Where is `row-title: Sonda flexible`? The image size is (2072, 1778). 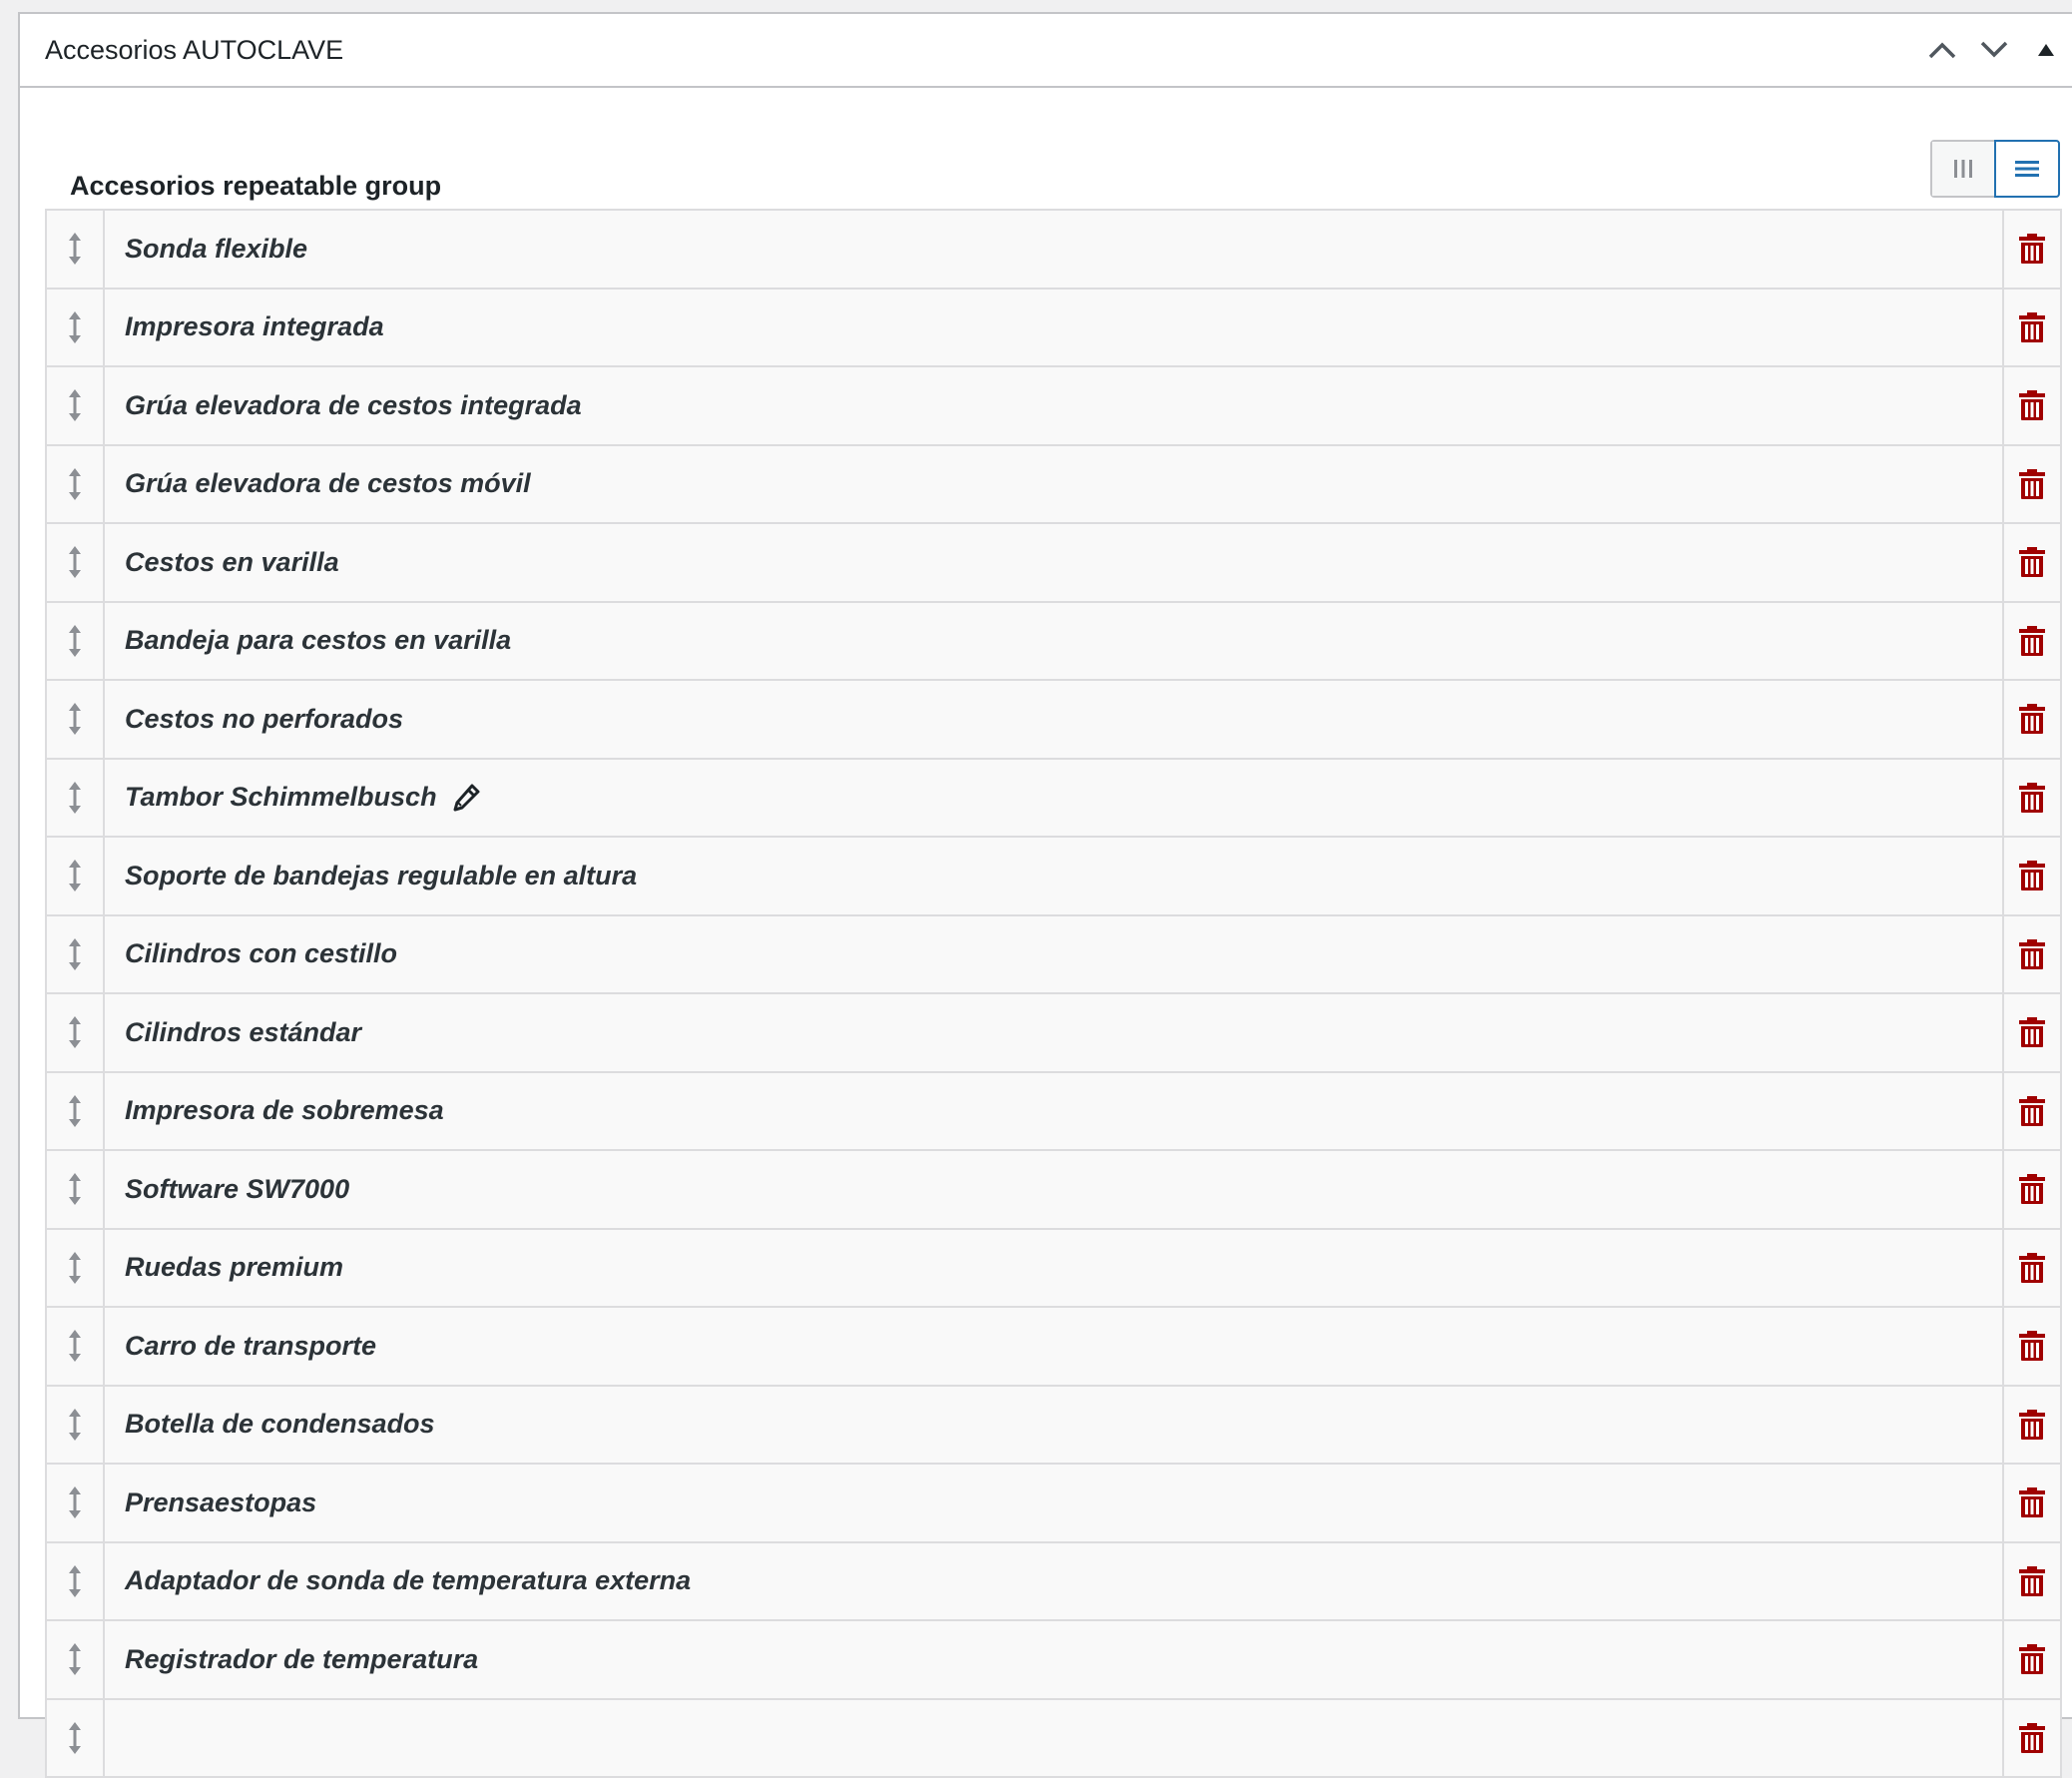 row-title: Sonda flexible is located at coordinates (1054, 249).